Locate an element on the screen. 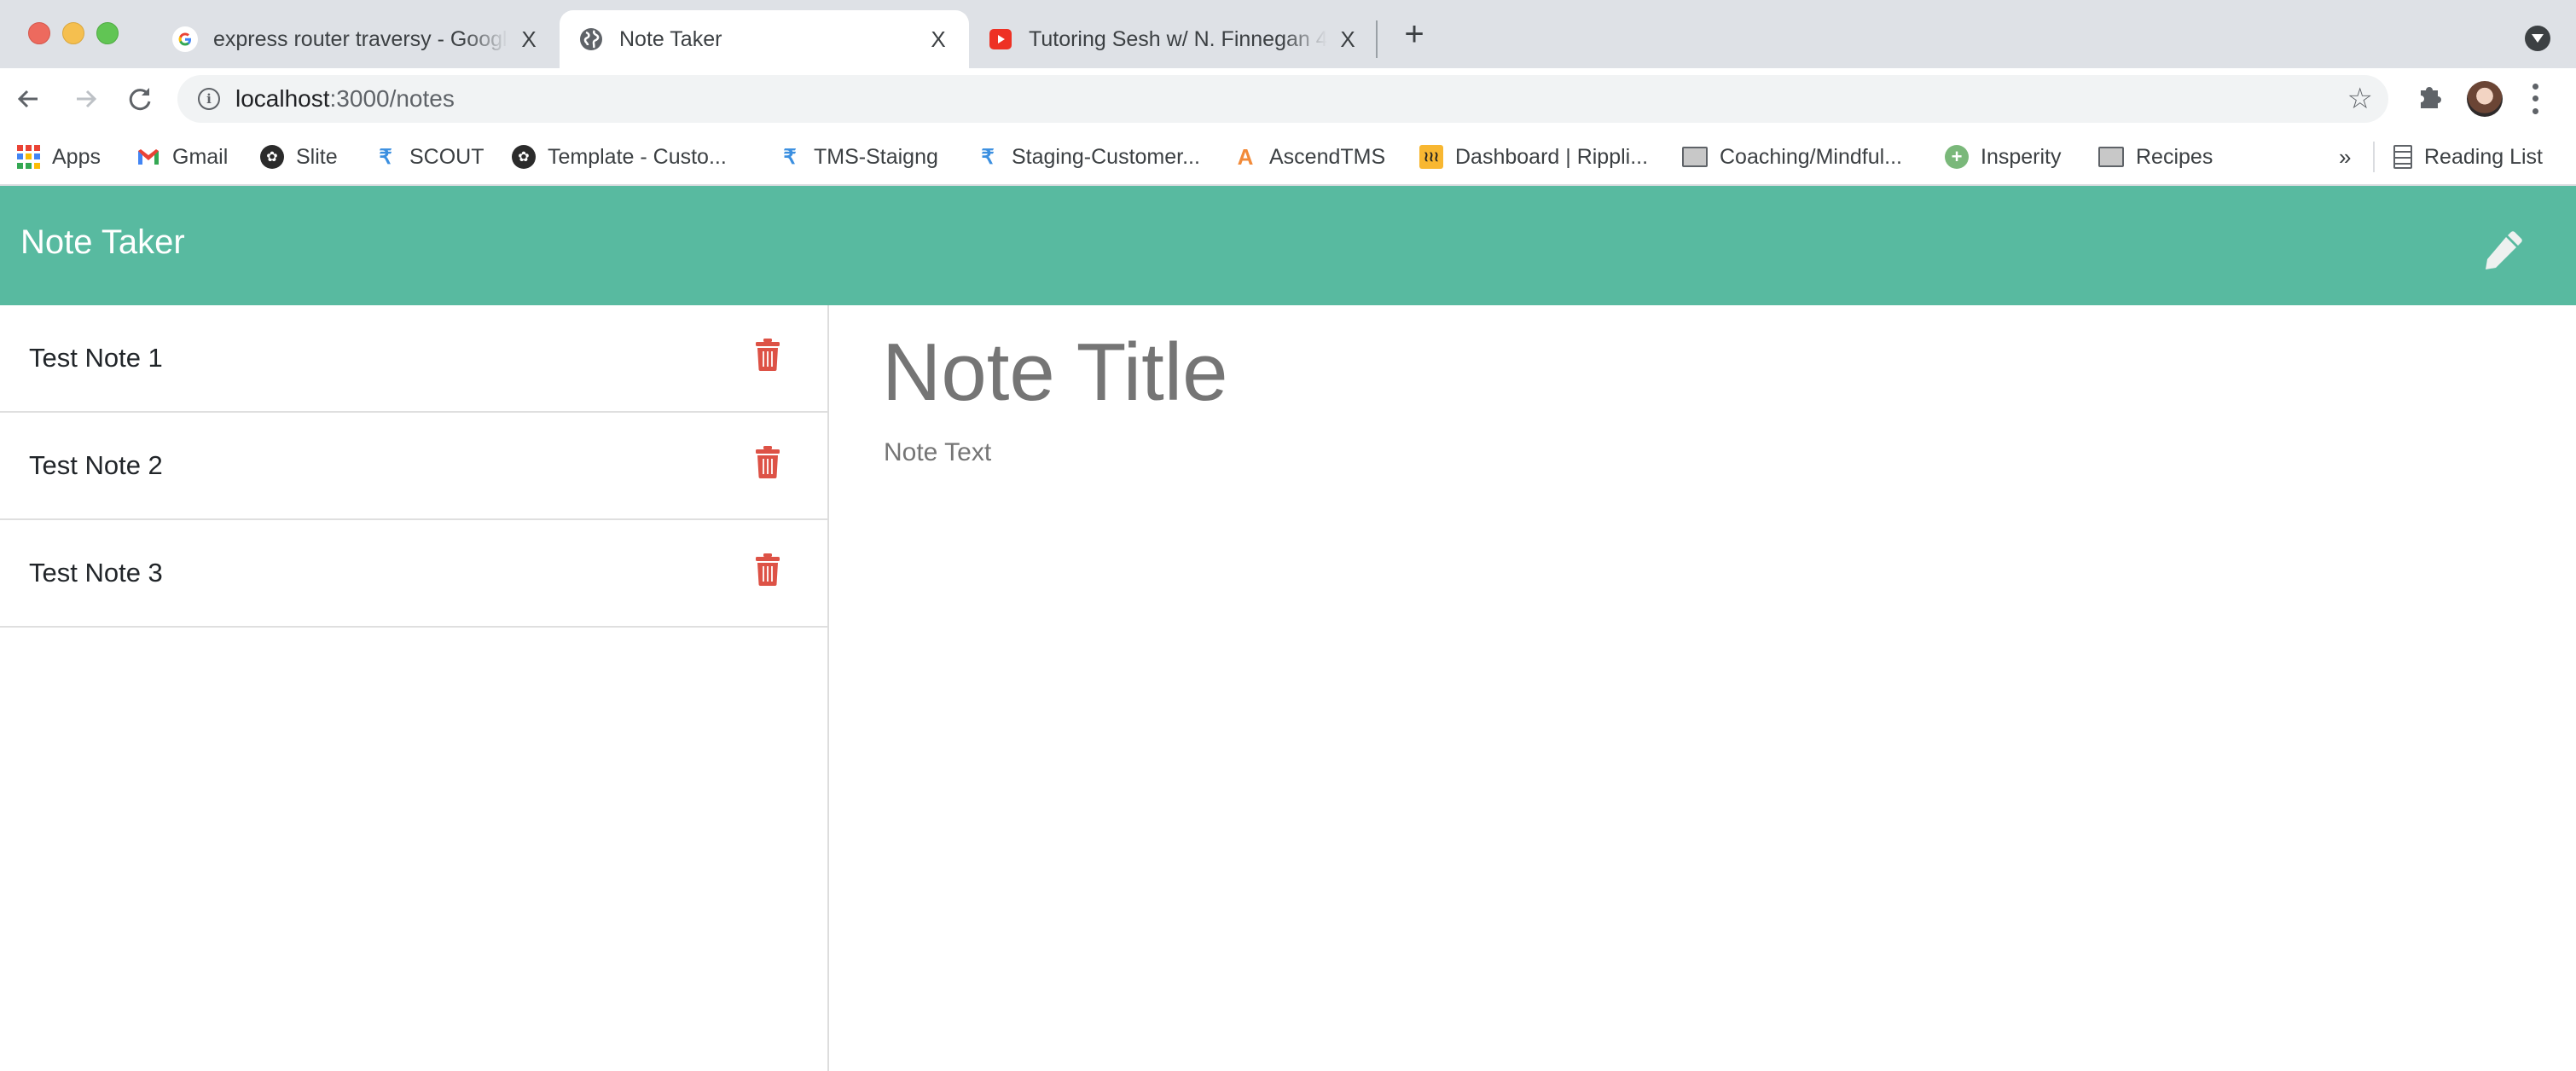 This screenshot has height=1071, width=2576. new-note-button is located at coordinates (2503, 250).